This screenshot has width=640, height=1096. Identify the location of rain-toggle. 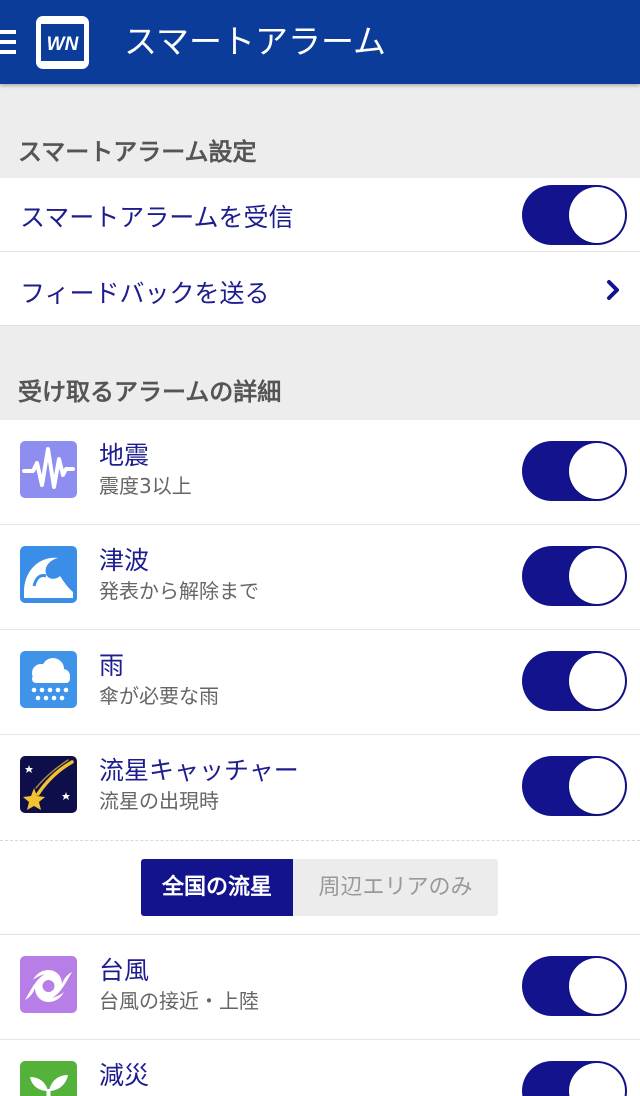
(574, 681).